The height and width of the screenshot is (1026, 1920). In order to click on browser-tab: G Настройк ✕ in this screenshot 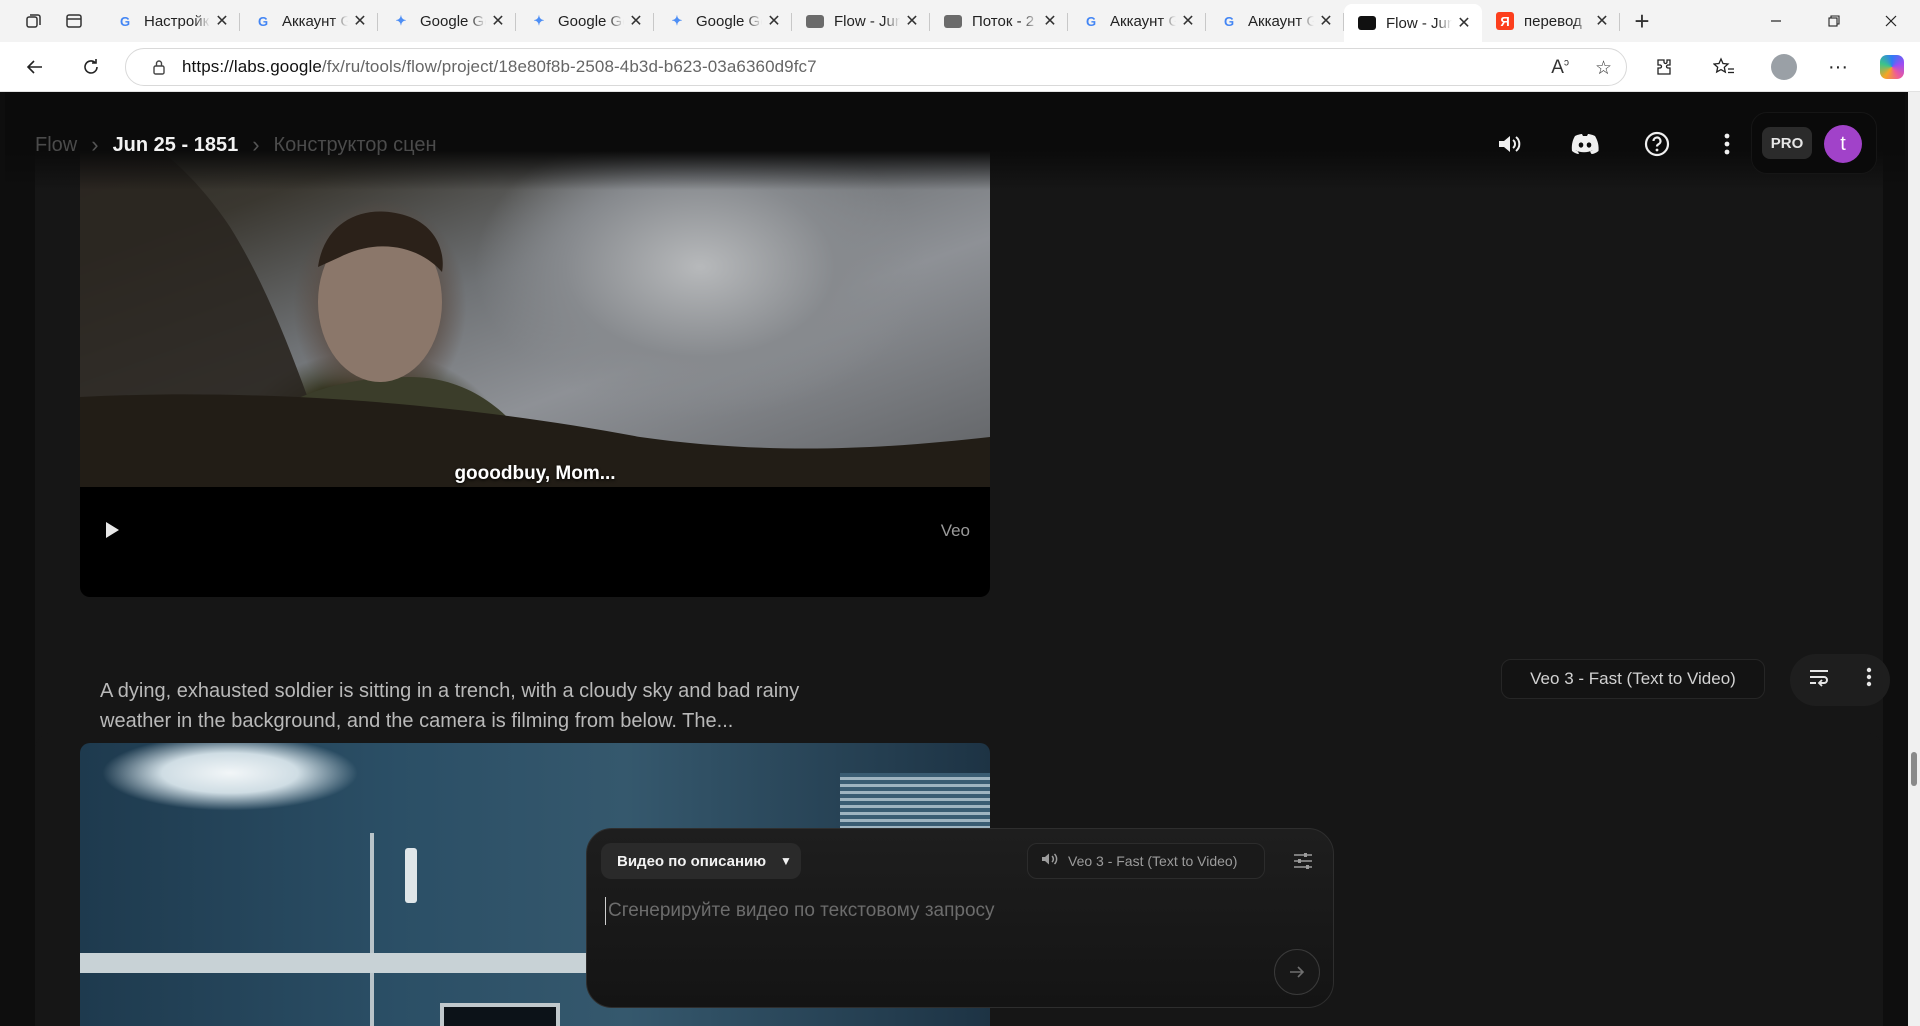, I will do `click(171, 21)`.